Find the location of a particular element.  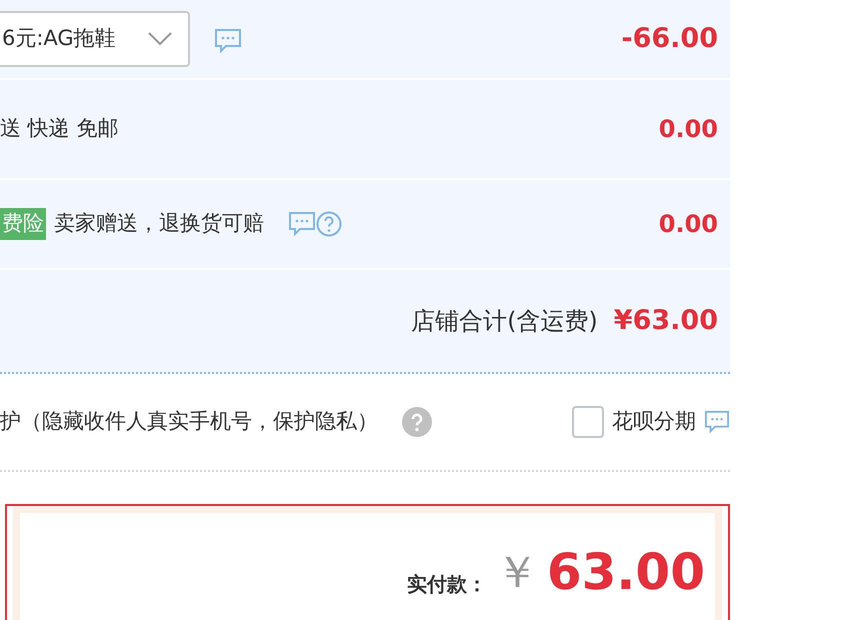

discount-amount: -66.00 is located at coordinates (670, 39).